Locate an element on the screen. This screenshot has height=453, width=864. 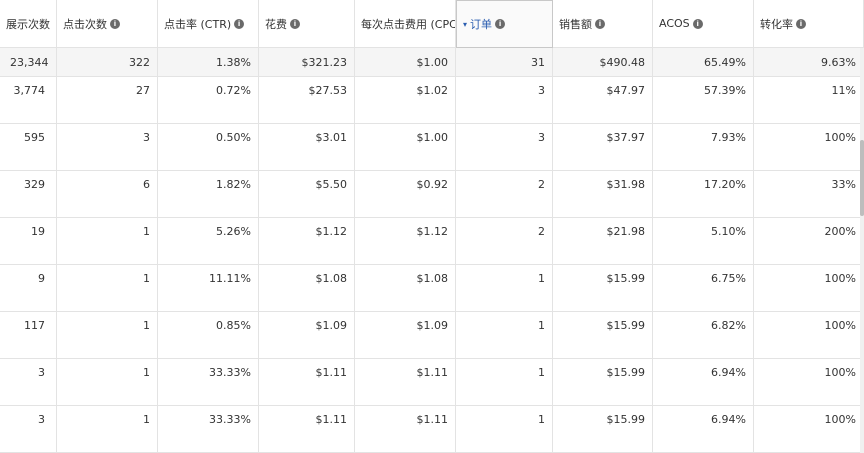
table-cell: 9 is located at coordinates (28, 288).